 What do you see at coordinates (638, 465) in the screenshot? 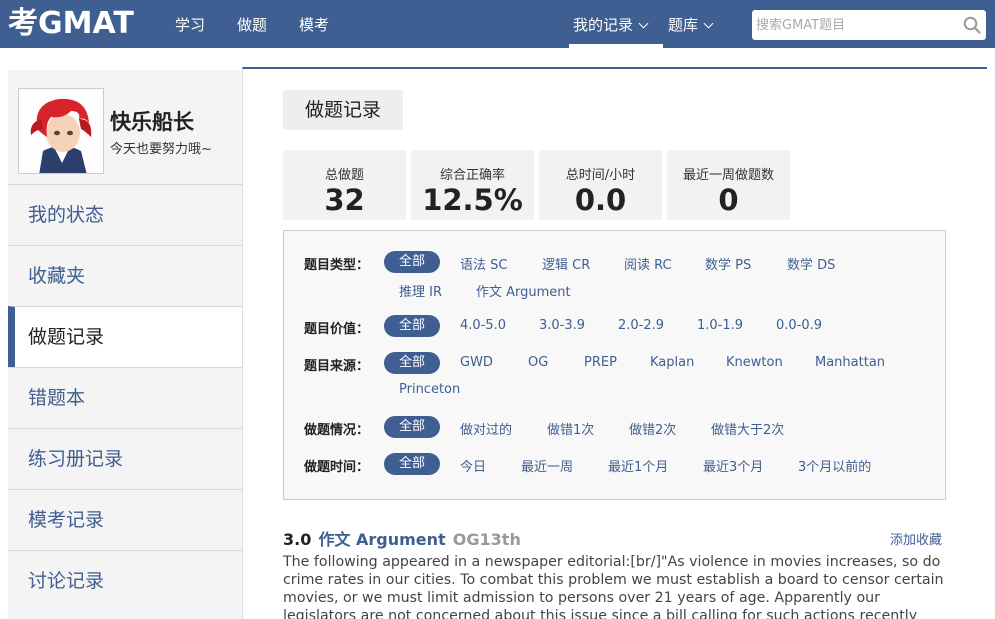
I see `filter-time-option: 最近1个月` at bounding box center [638, 465].